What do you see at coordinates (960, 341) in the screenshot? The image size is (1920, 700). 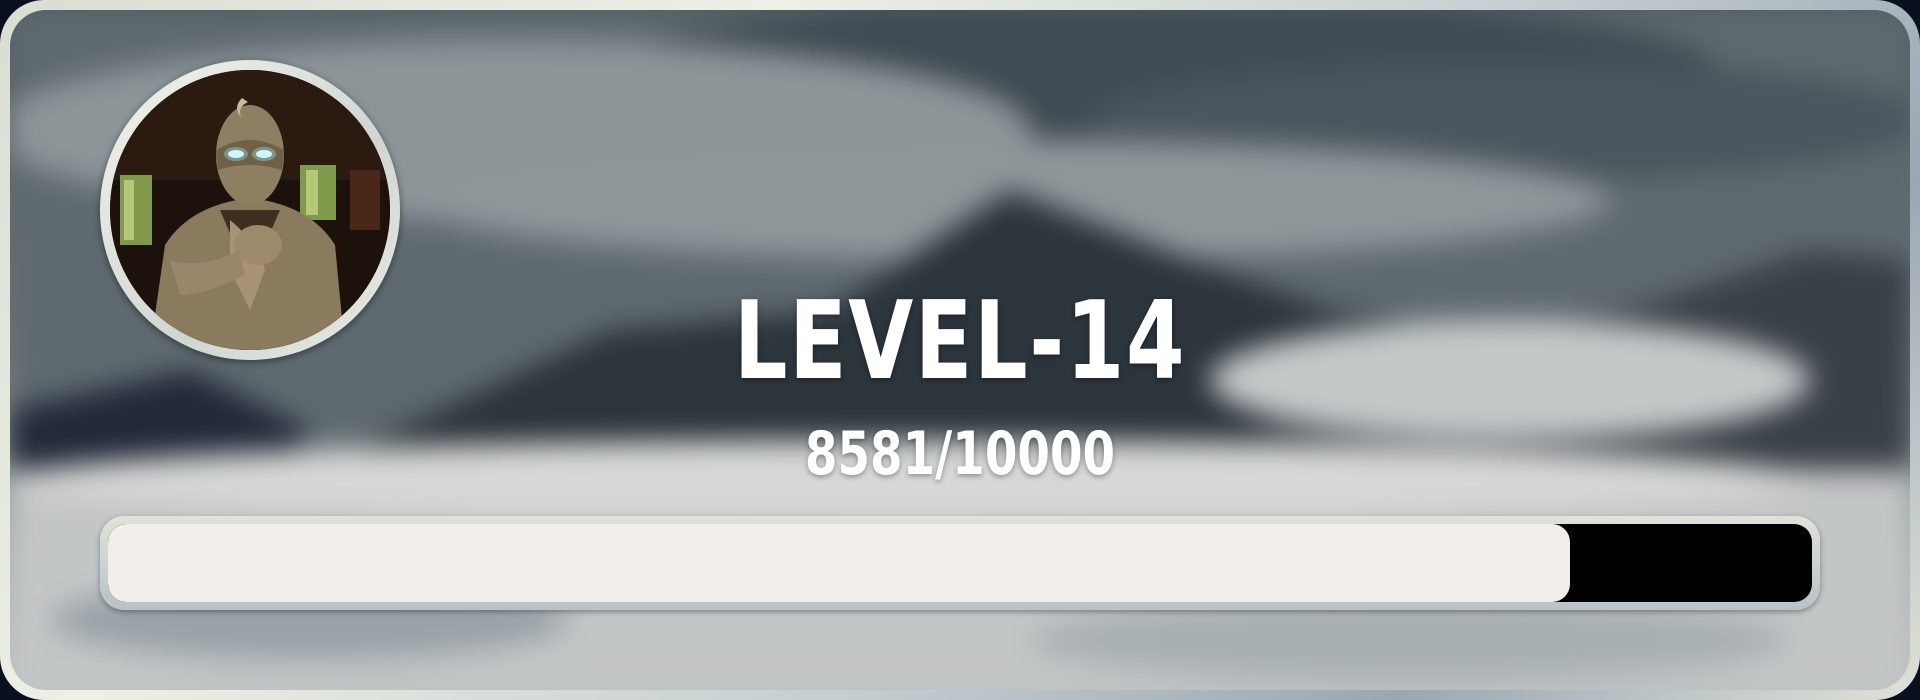 I see `level-title: LEVEL-14` at bounding box center [960, 341].